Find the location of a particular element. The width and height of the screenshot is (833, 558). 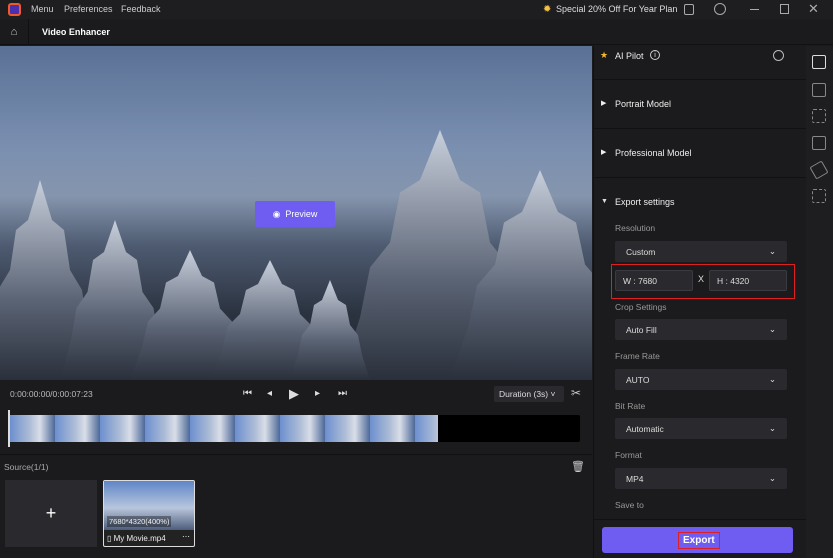

preview-label: Preview is located at coordinates (301, 214).